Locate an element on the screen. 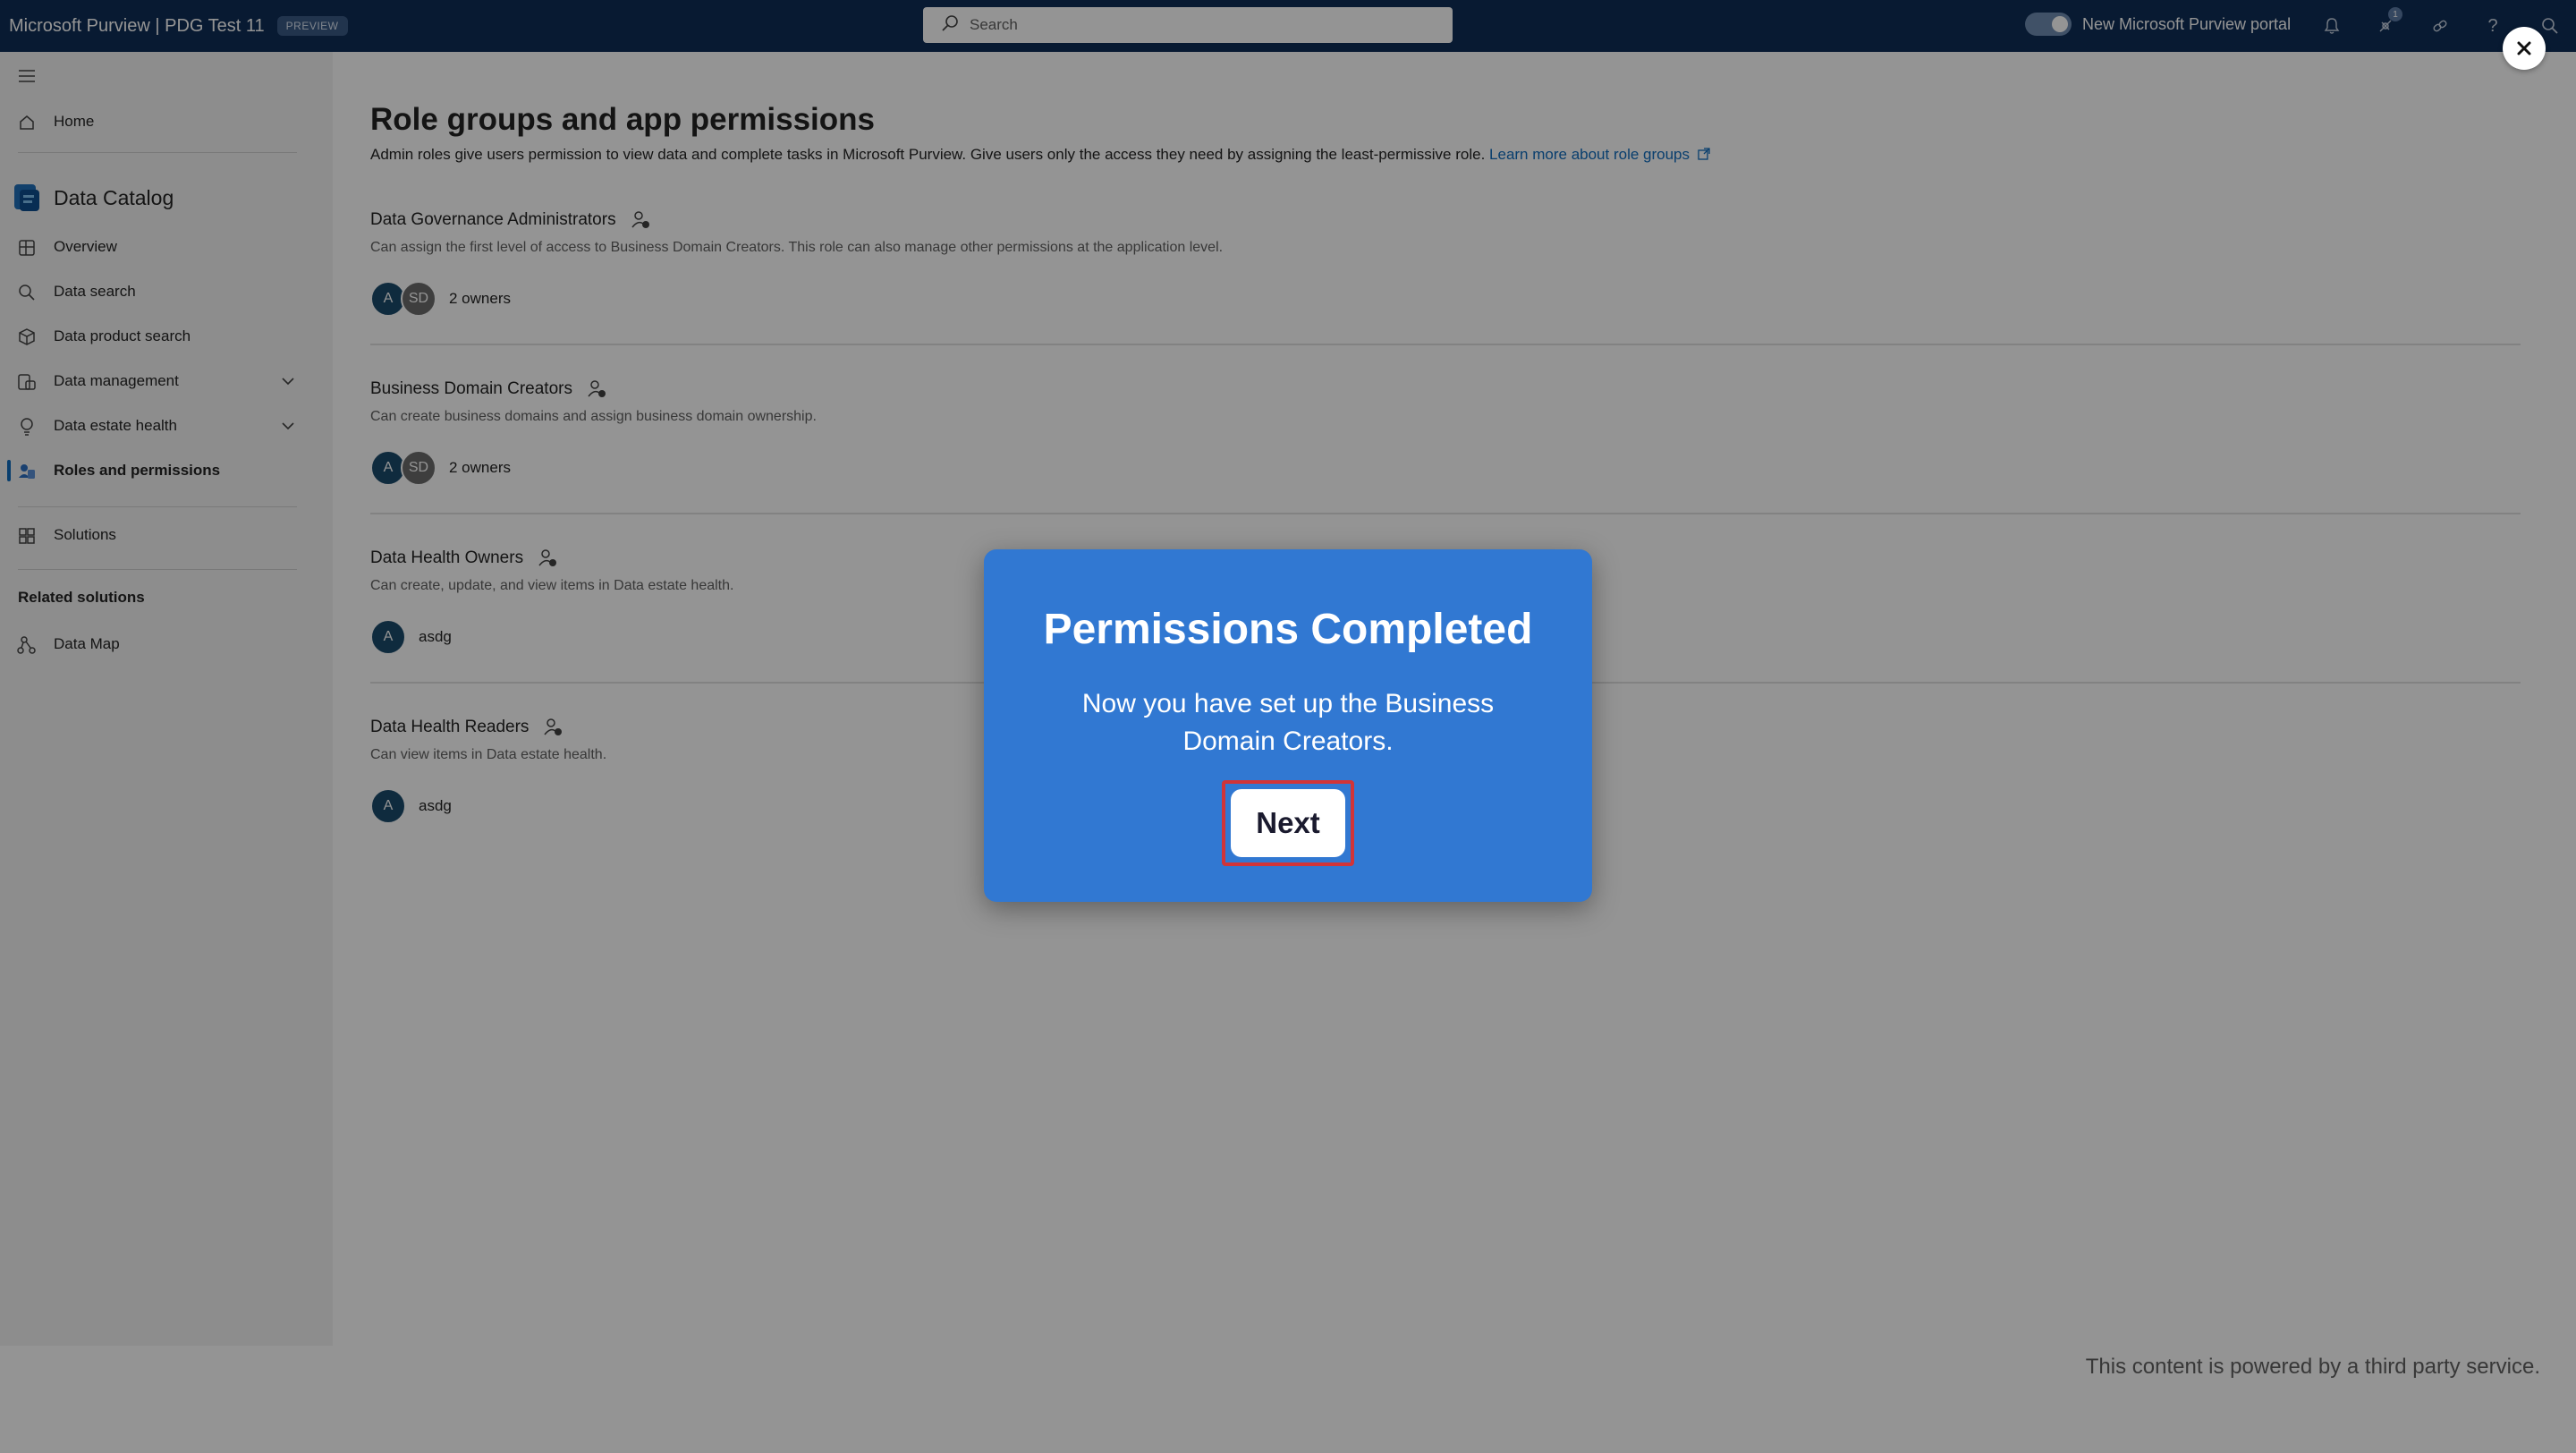 This screenshot has width=2576, height=1453. next-button: Next is located at coordinates (1288, 823).